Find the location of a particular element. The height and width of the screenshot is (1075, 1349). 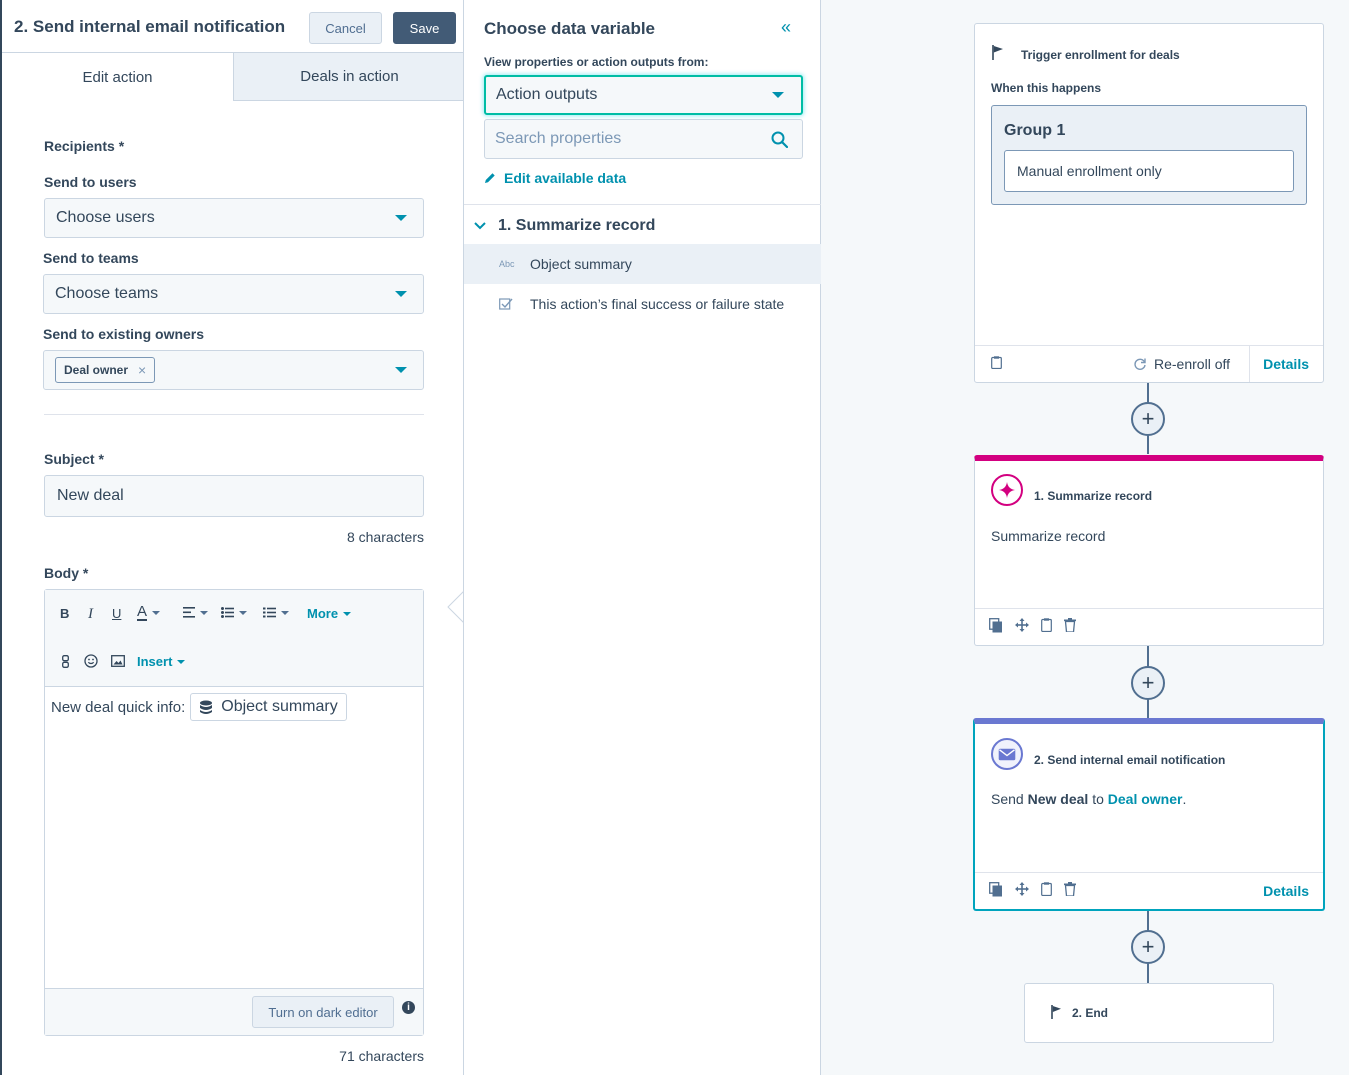

text-type-icon: Abc is located at coordinates (507, 264).